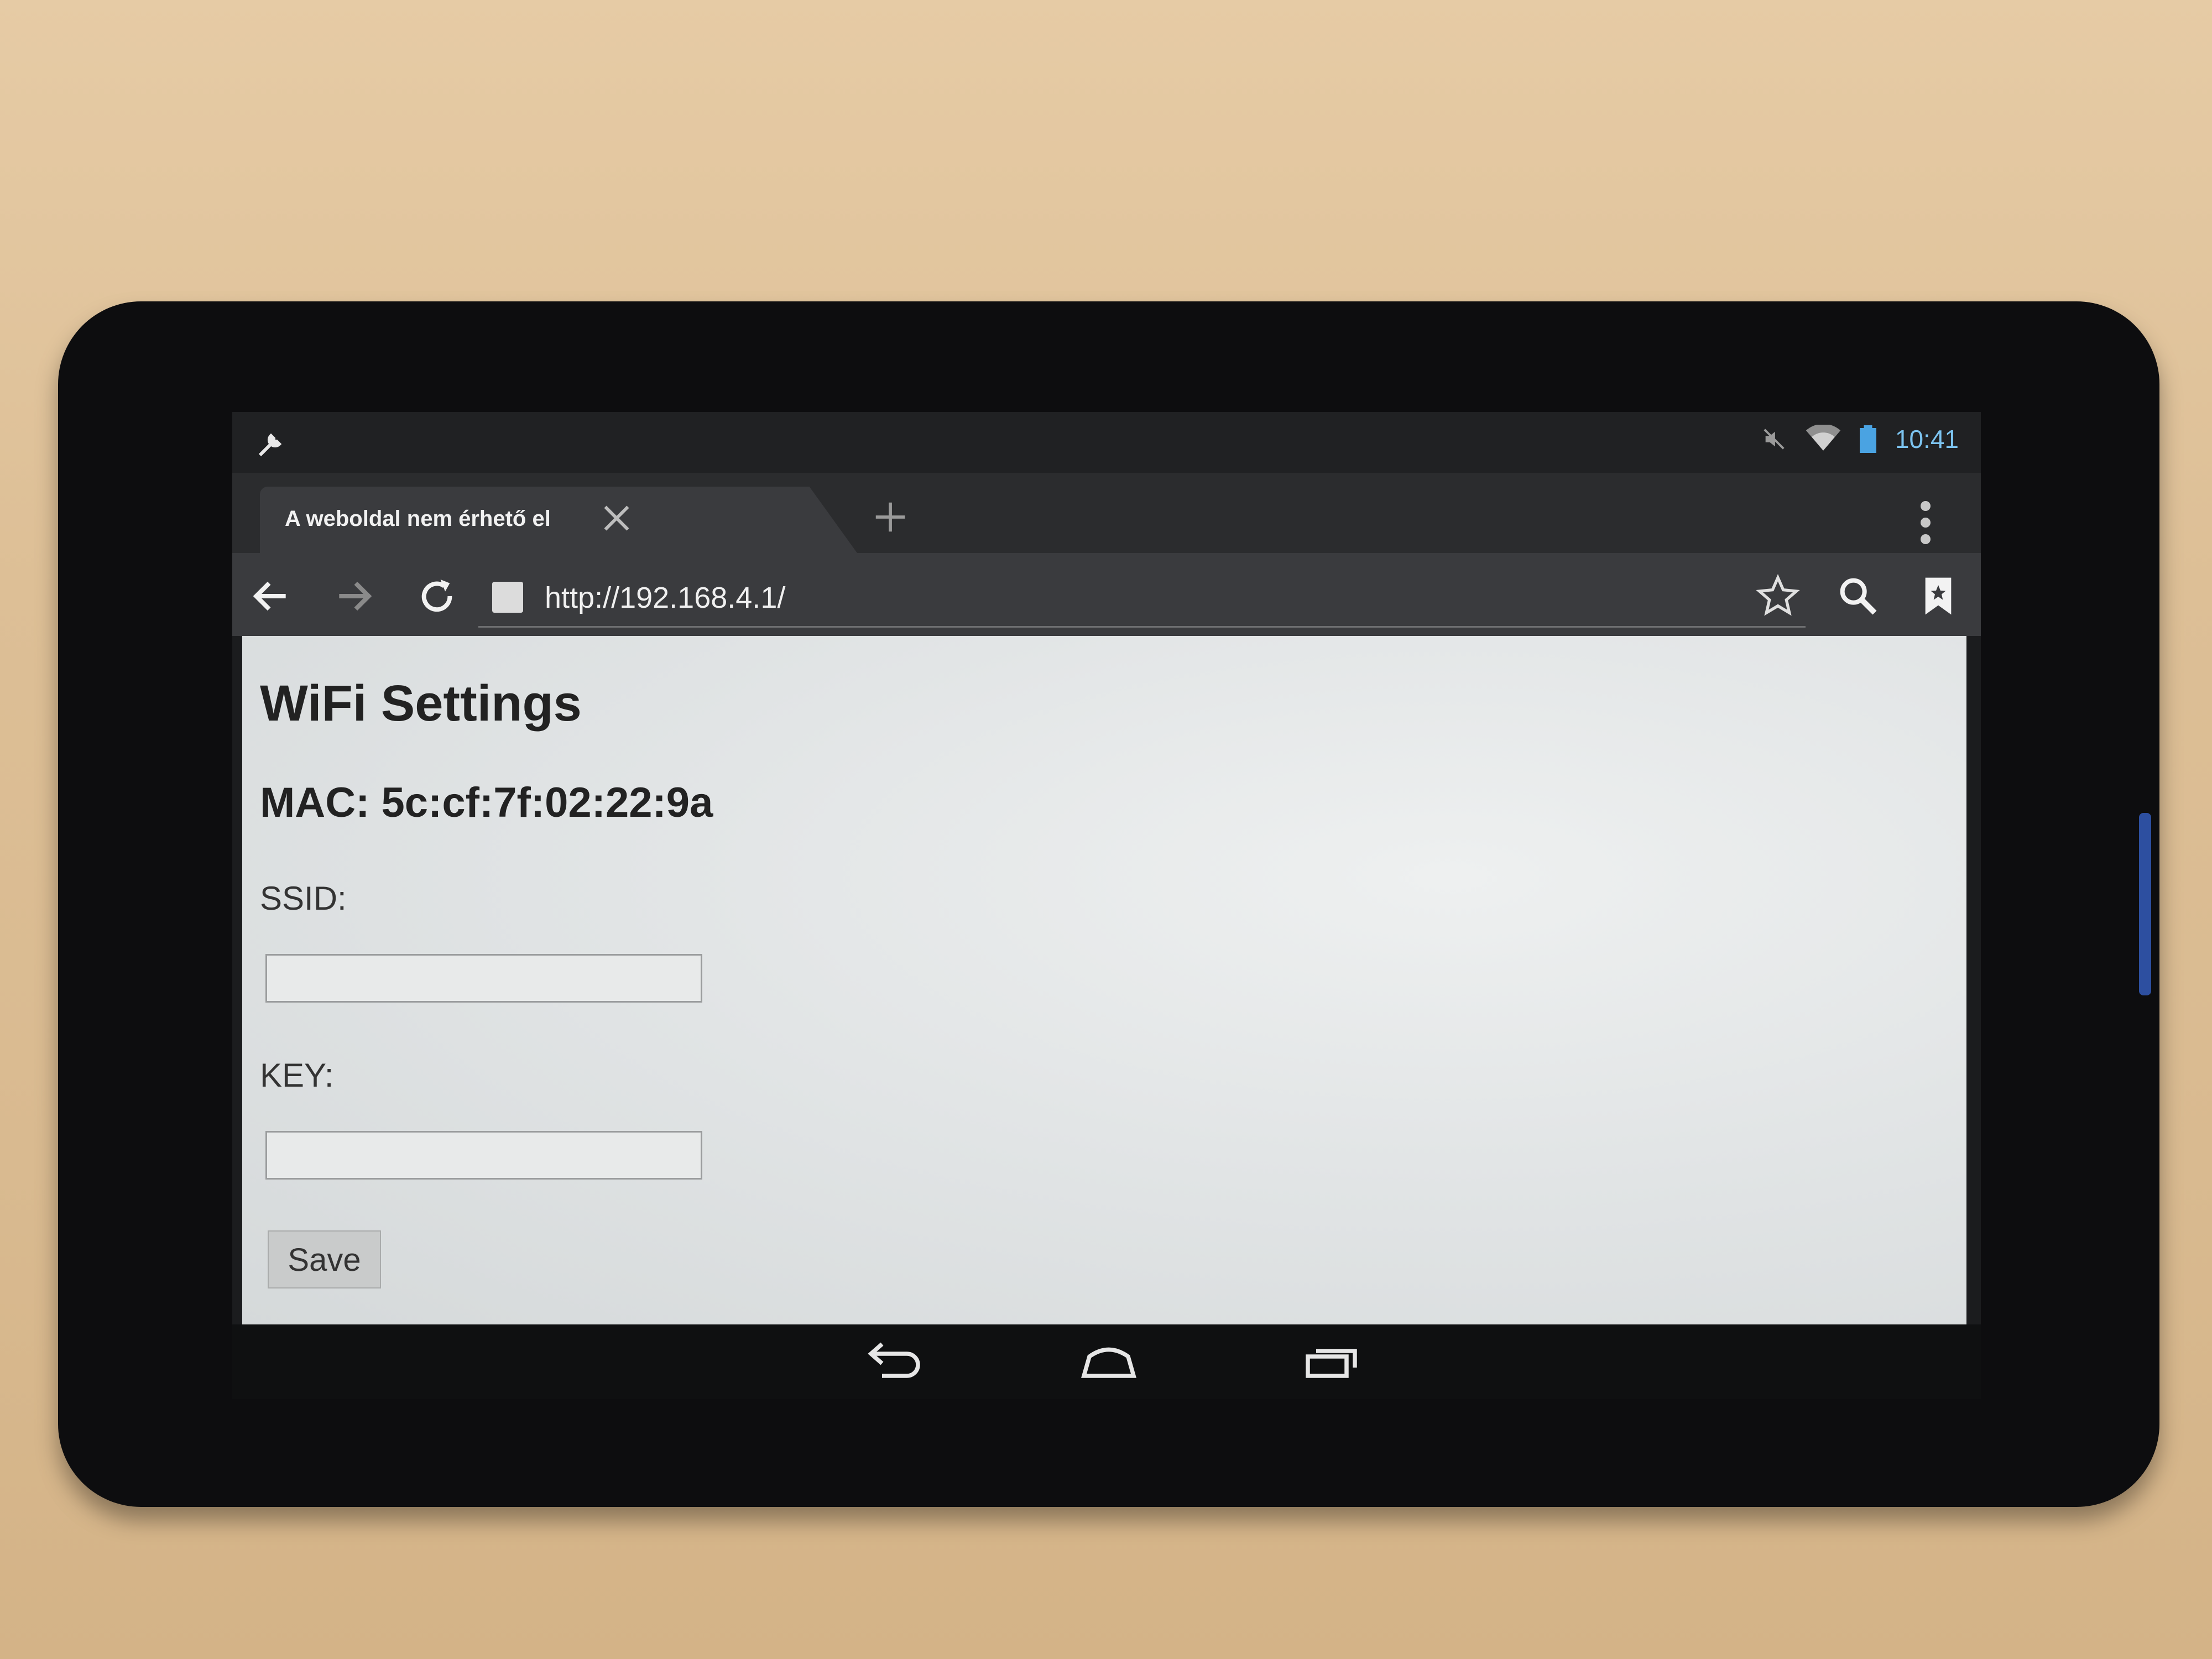  Describe the element at coordinates (303, 898) in the screenshot. I see `ssid-label: SSID:` at that location.